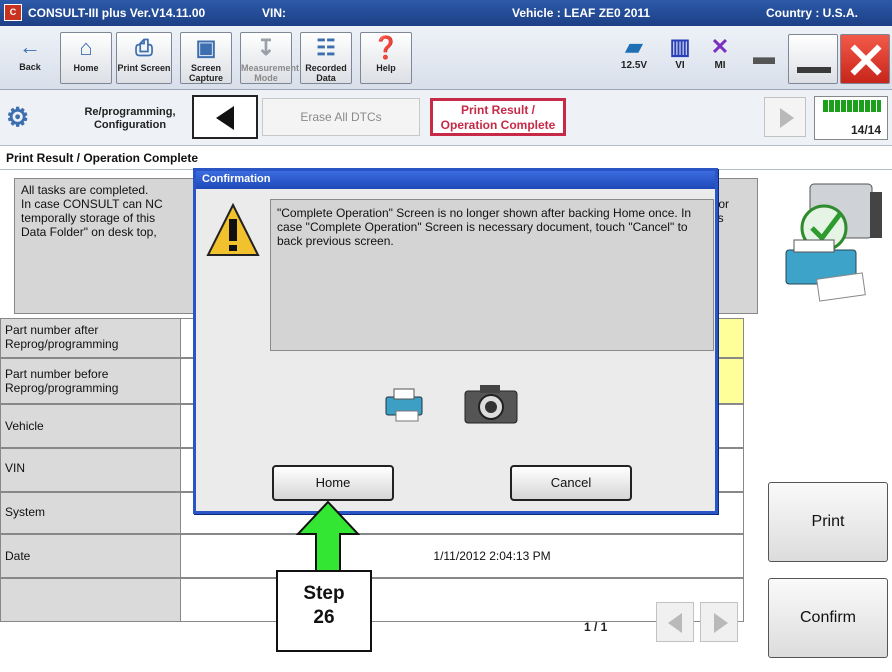 Image resolution: width=892 pixels, height=672 pixels. I want to click on mi-status: ✕ MI, so click(720, 52).